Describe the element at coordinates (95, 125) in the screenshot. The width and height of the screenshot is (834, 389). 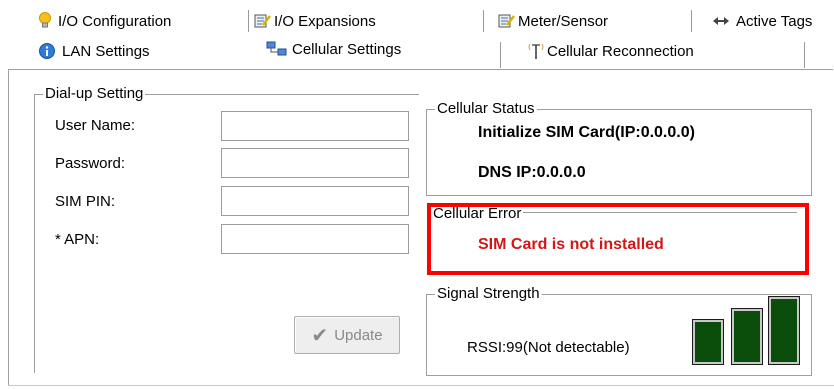
I see `user-name-label: User Name:` at that location.